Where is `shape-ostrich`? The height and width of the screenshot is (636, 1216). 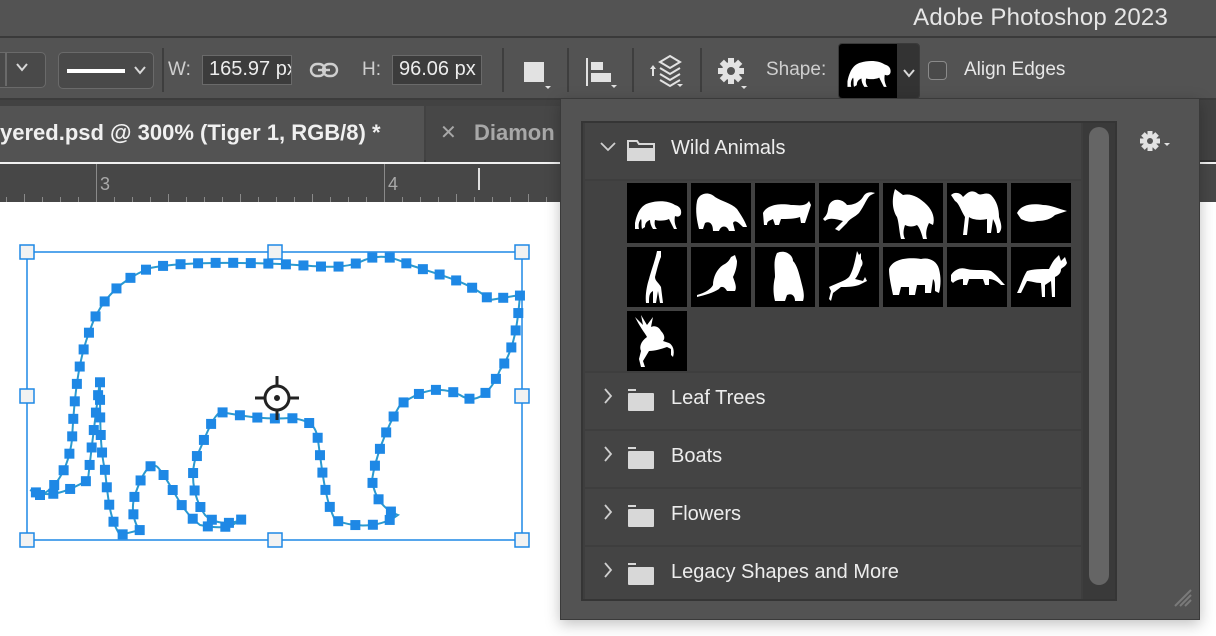 shape-ostrich is located at coordinates (849, 213).